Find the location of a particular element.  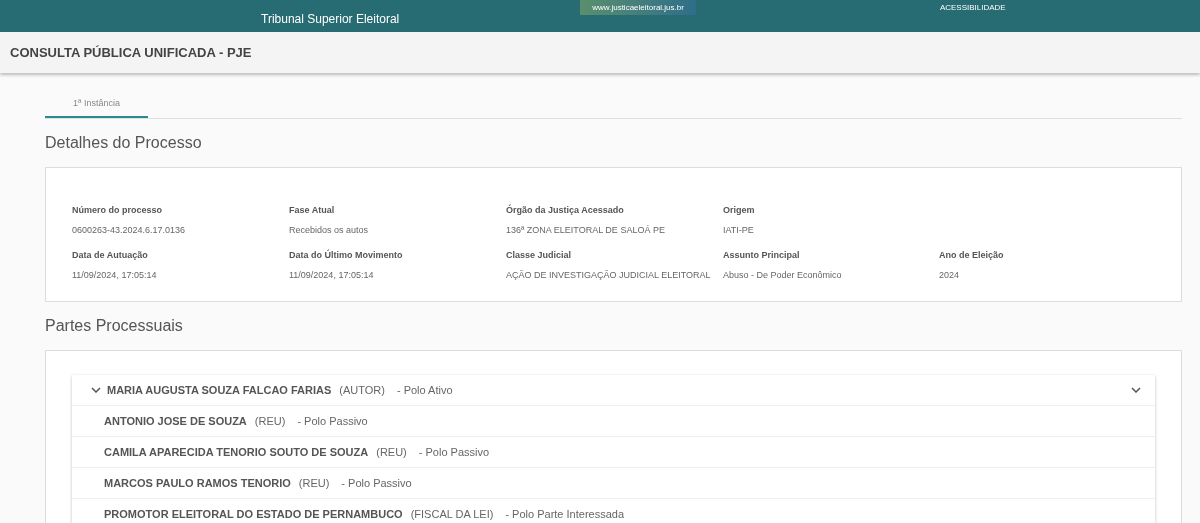

party-name: CAMILA APARECIDA TENORIO SOUTO DE SOUZA is located at coordinates (236, 452).